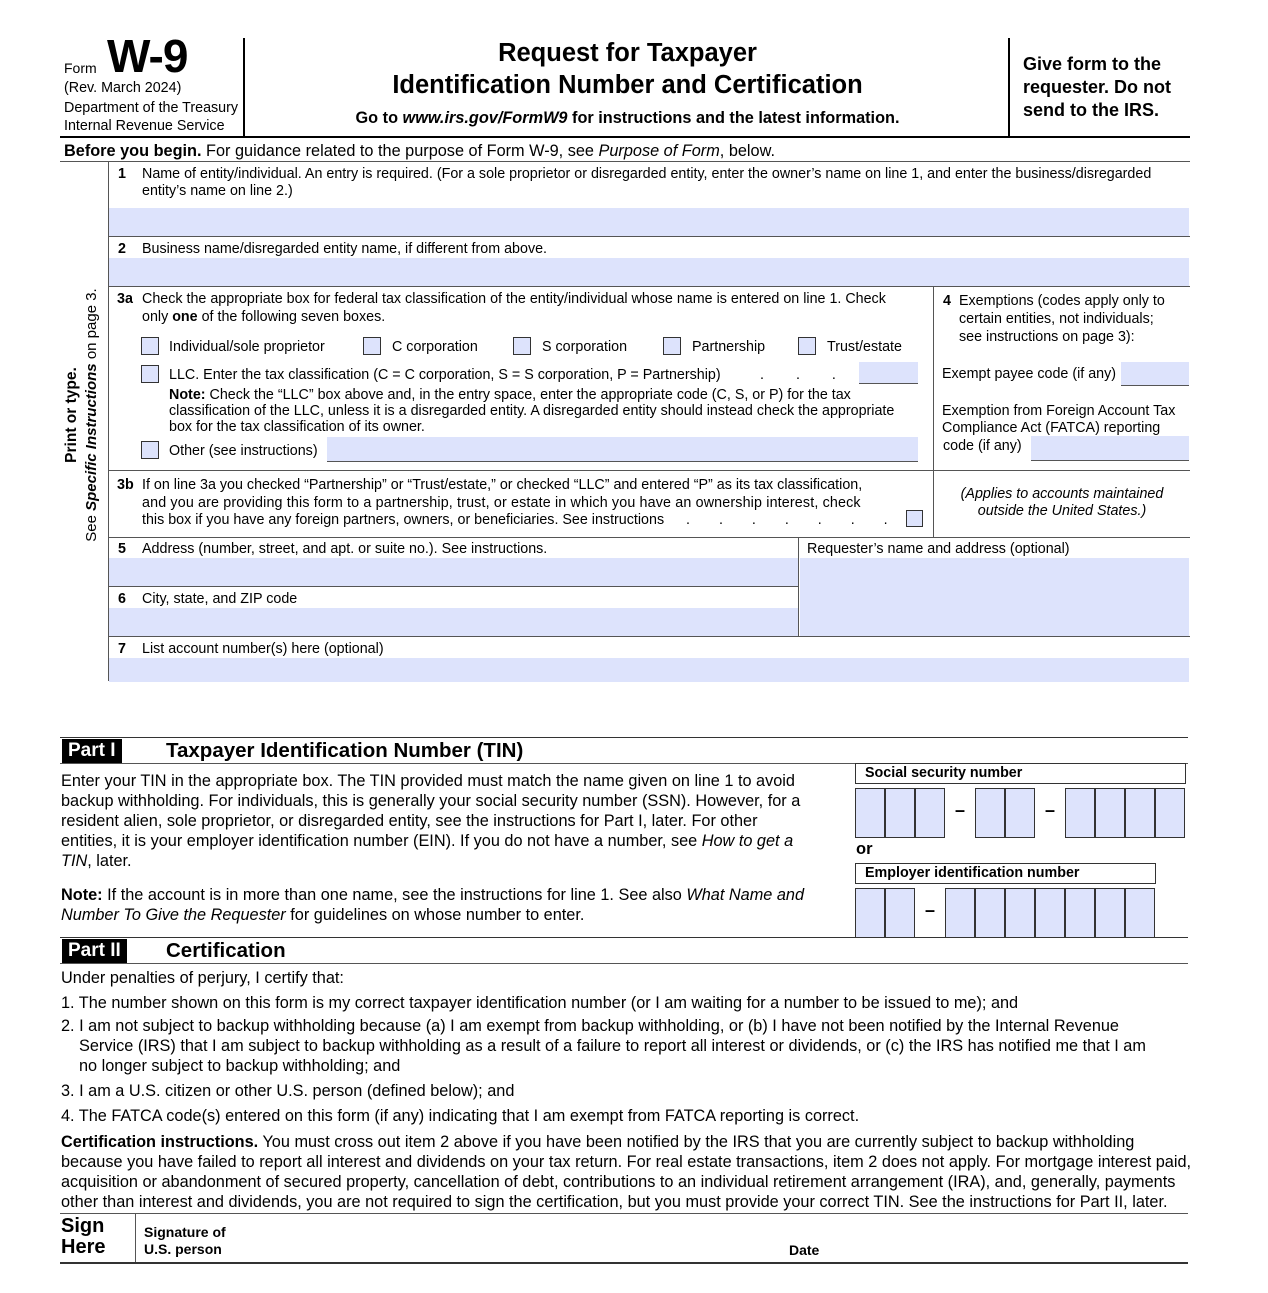 The width and height of the screenshot is (1268, 1293). Describe the element at coordinates (345, 750) in the screenshot. I see `part1-title: Taxpayer Identification Number (TIN)` at that location.